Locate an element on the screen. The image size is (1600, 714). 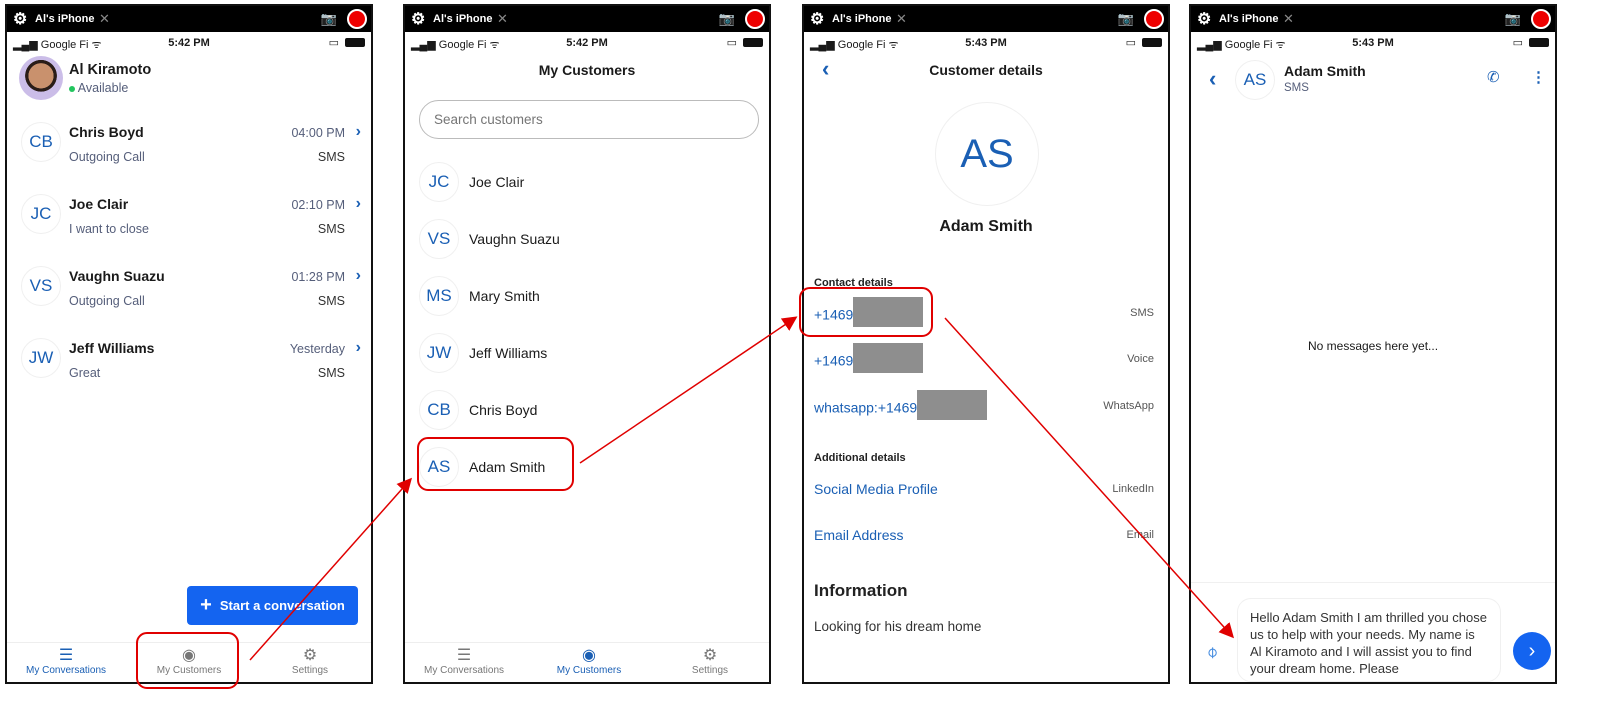
highlight-my-customers-tab is located at coordinates (187, 660).